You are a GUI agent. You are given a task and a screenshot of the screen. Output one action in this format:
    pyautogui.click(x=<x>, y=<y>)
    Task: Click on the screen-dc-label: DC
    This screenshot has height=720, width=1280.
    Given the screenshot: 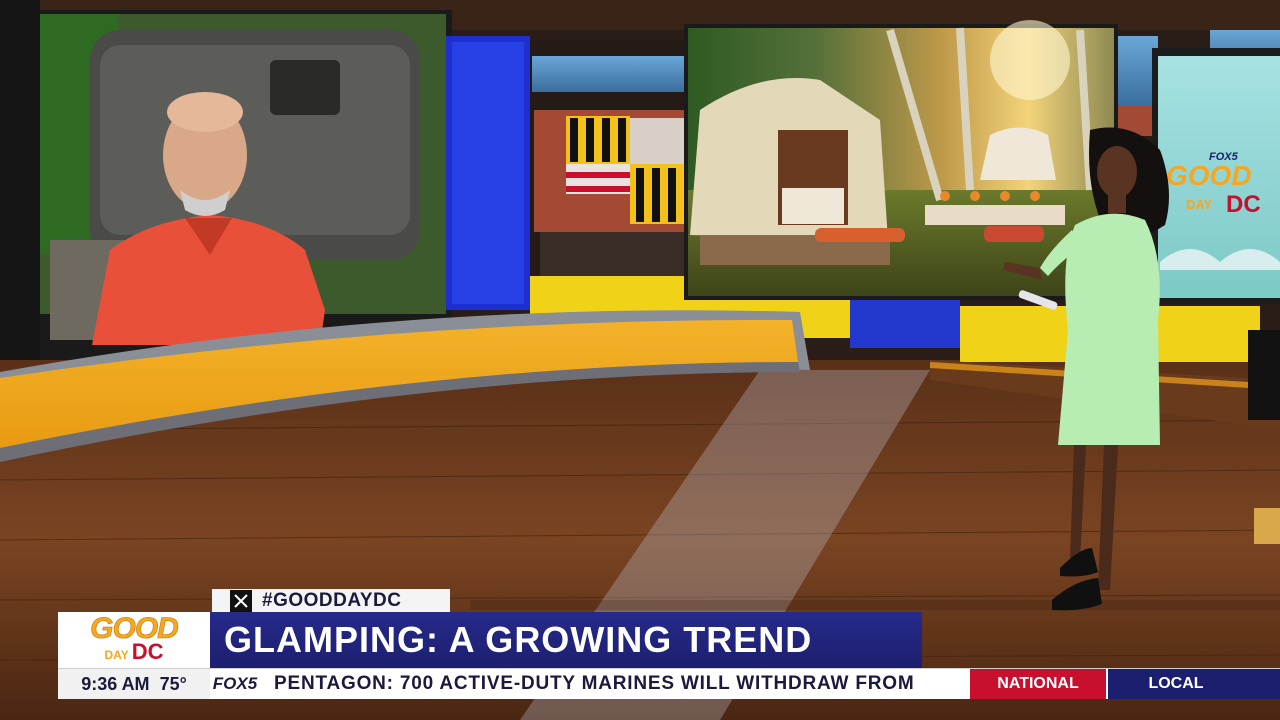 What is the action you would take?
    pyautogui.click(x=1243, y=204)
    